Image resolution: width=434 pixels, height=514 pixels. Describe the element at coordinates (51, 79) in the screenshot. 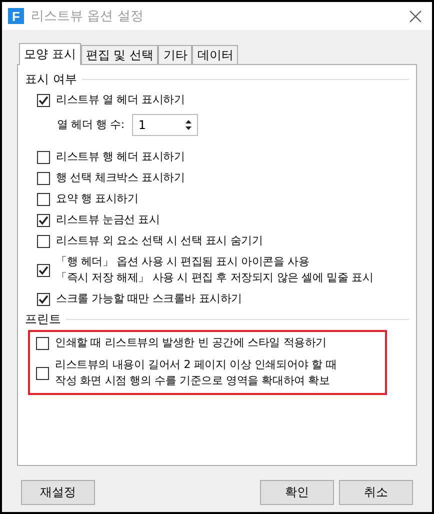

I see `section-title: 표시 여부` at that location.